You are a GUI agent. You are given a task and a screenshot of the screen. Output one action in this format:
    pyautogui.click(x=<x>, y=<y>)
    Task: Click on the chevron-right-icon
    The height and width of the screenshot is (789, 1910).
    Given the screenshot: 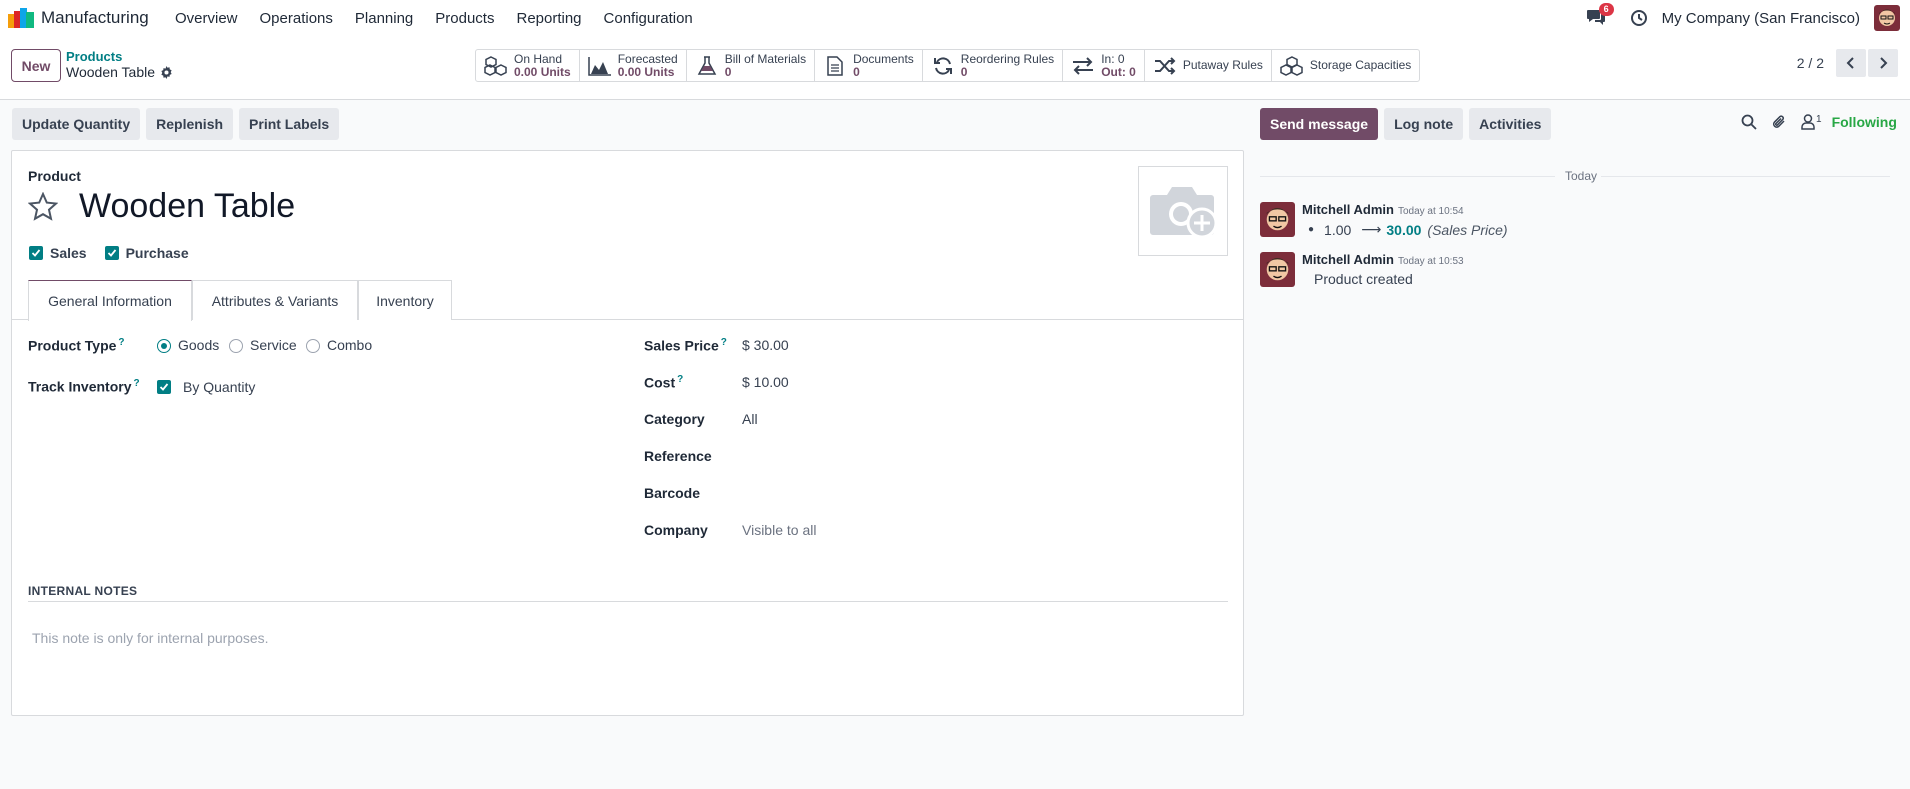 What is the action you would take?
    pyautogui.click(x=1884, y=63)
    